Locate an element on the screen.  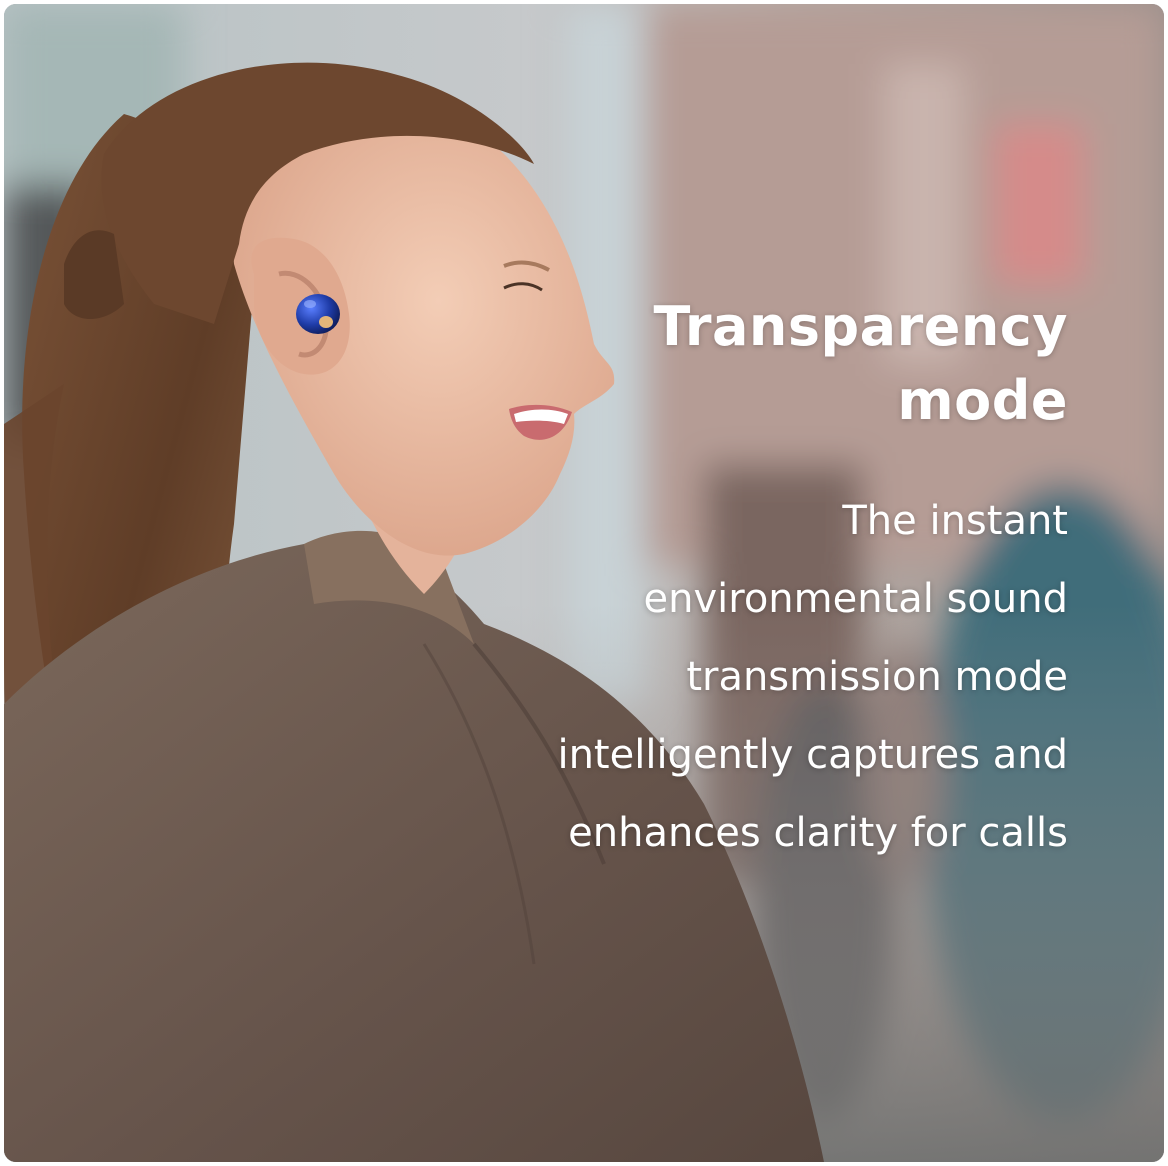
feature-title-line-1: Transparency is located at coordinates (860, 326).